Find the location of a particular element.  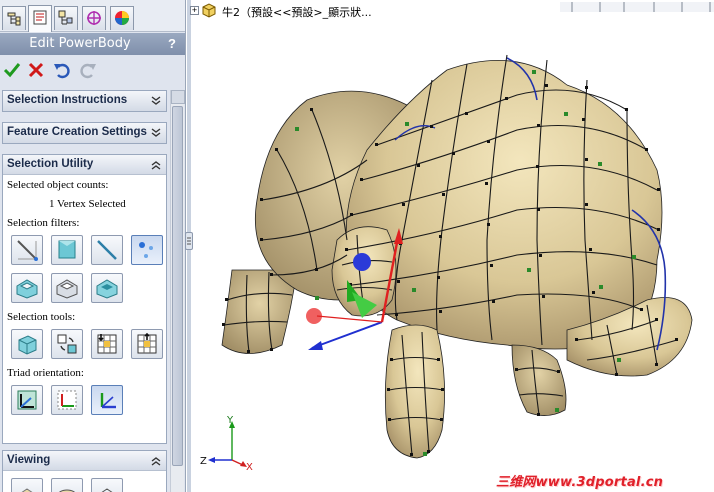

triad-view-button is located at coordinates (107, 400).